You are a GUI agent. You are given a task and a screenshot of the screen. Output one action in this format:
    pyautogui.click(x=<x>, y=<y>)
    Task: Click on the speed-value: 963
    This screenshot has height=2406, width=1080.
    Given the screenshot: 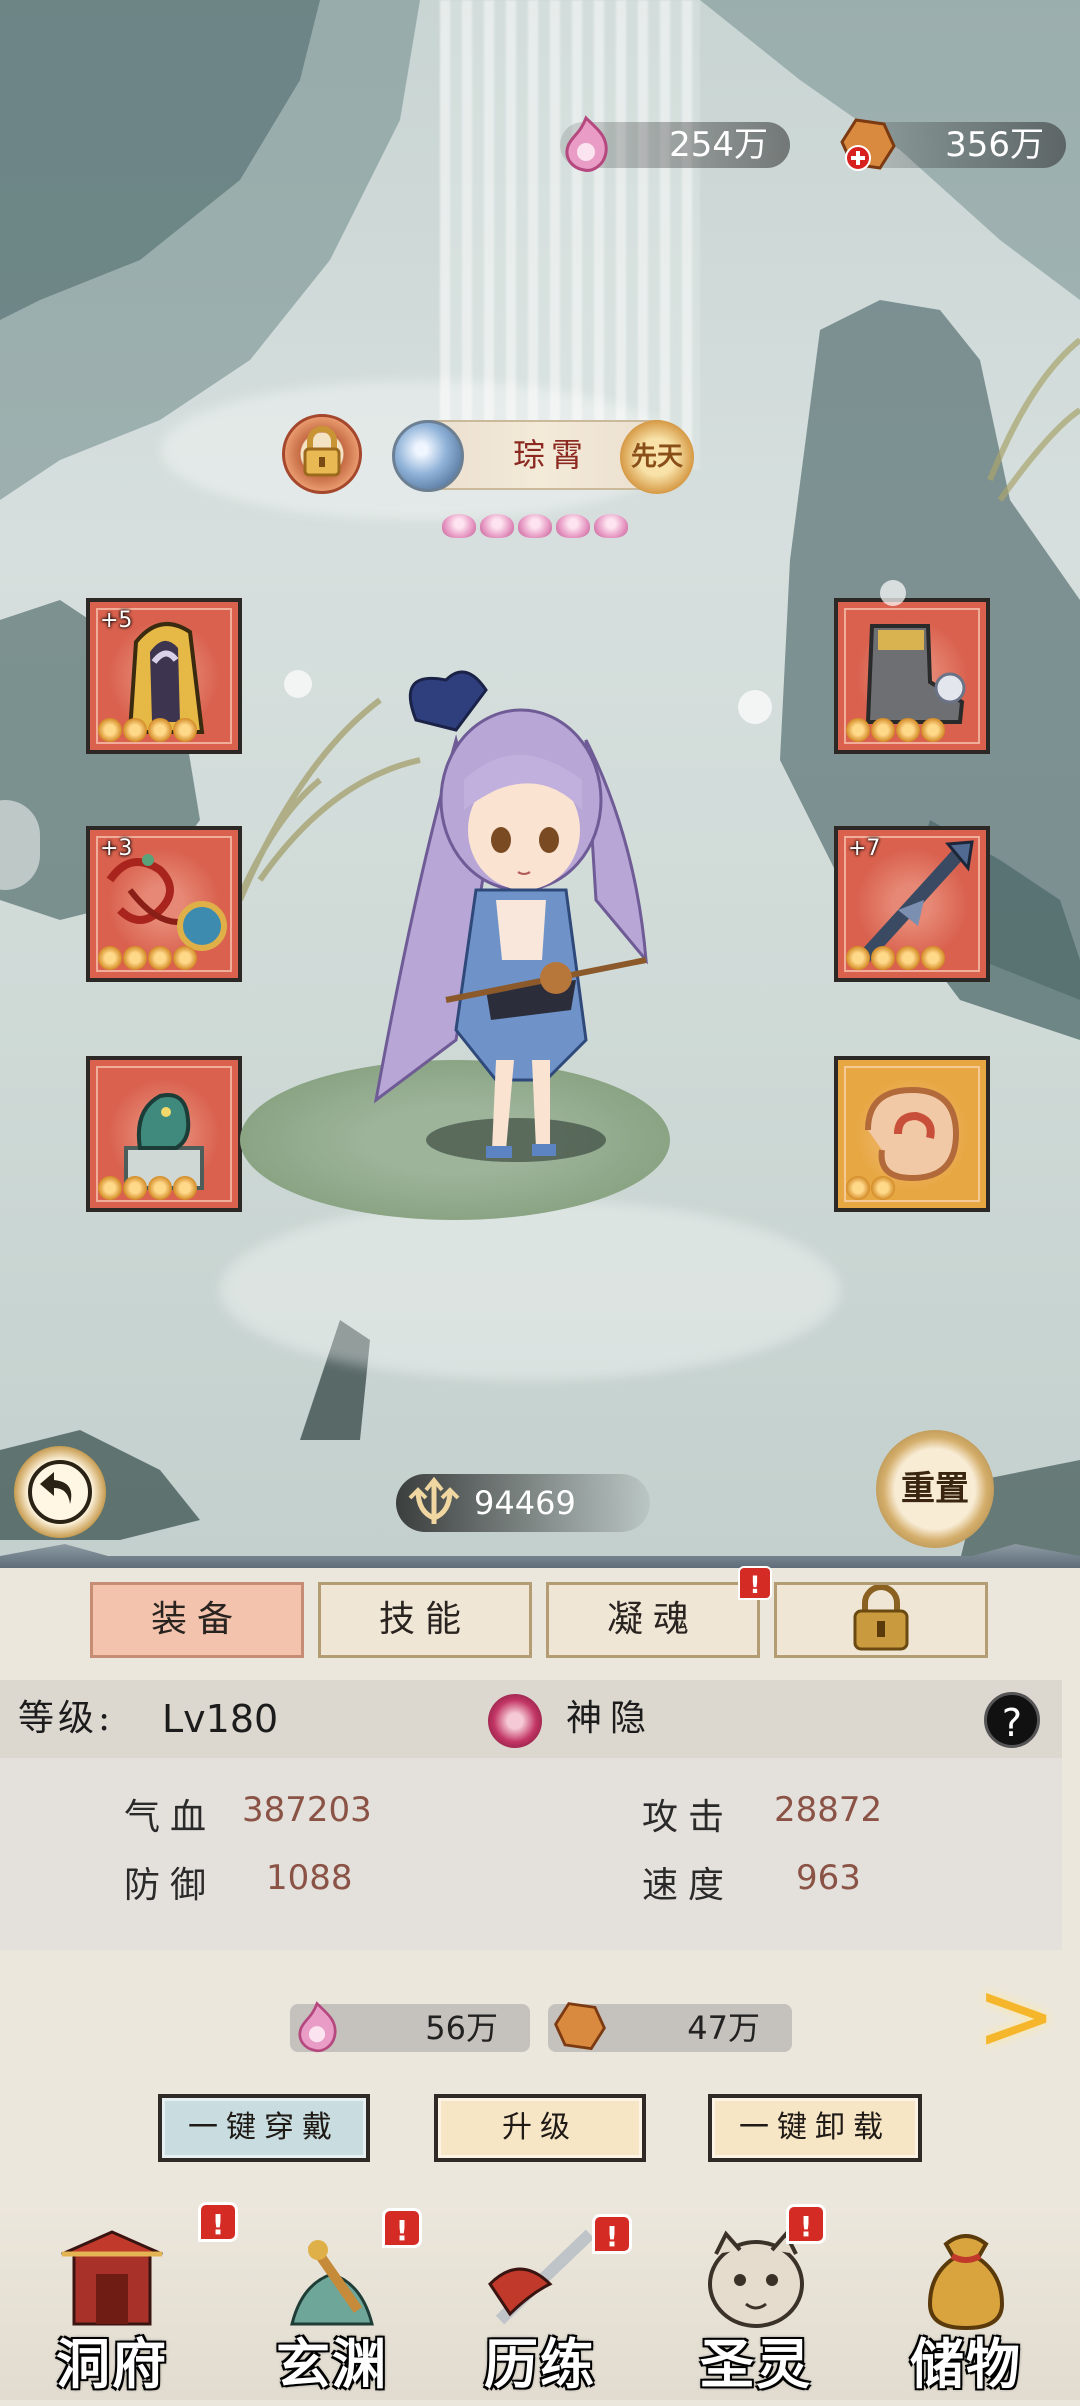 What is the action you would take?
    pyautogui.click(x=828, y=1878)
    